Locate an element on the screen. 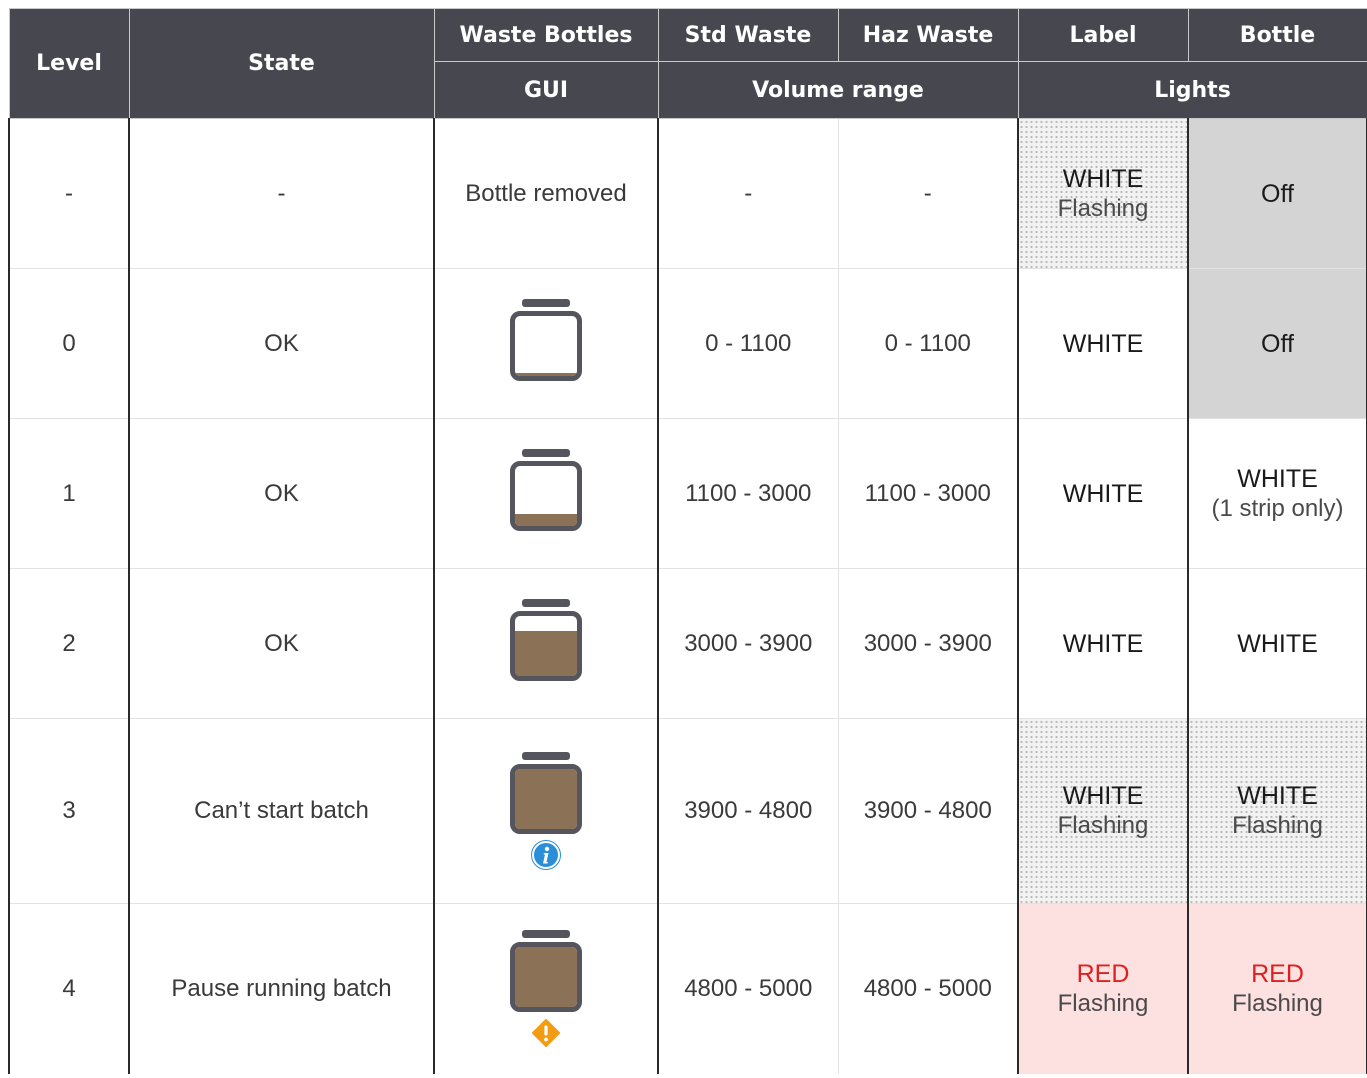 The image size is (1367, 1078). haz-waste-cell: 3000 - 3900 is located at coordinates (928, 643).